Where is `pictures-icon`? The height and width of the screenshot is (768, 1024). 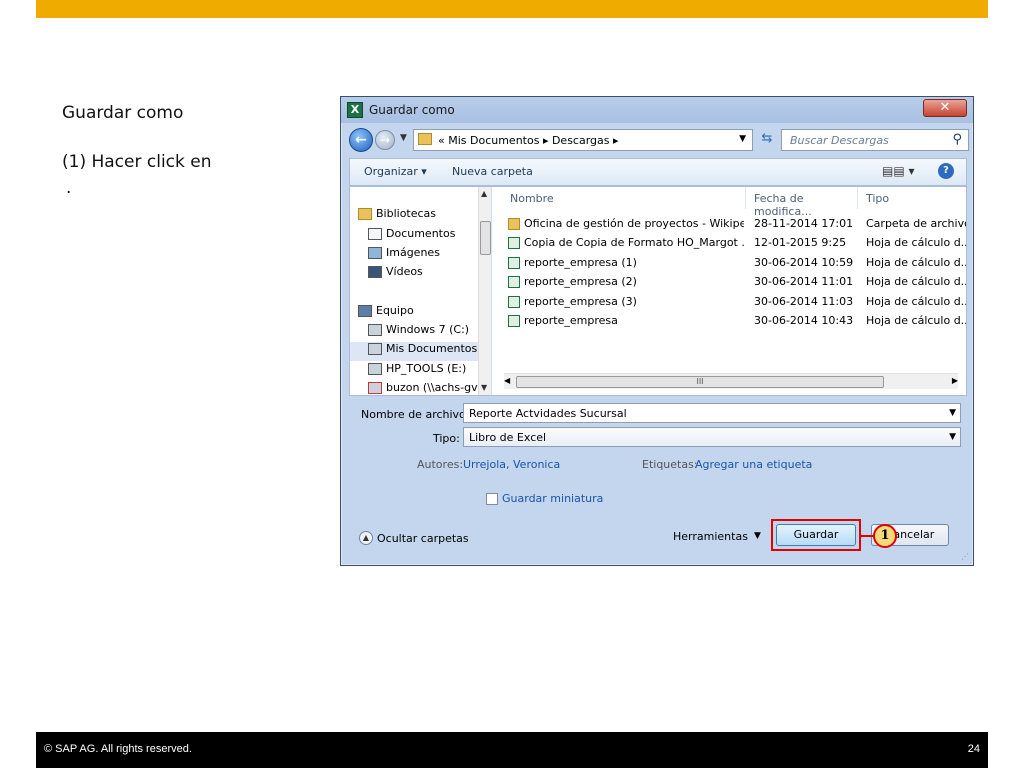
pictures-icon is located at coordinates (375, 253).